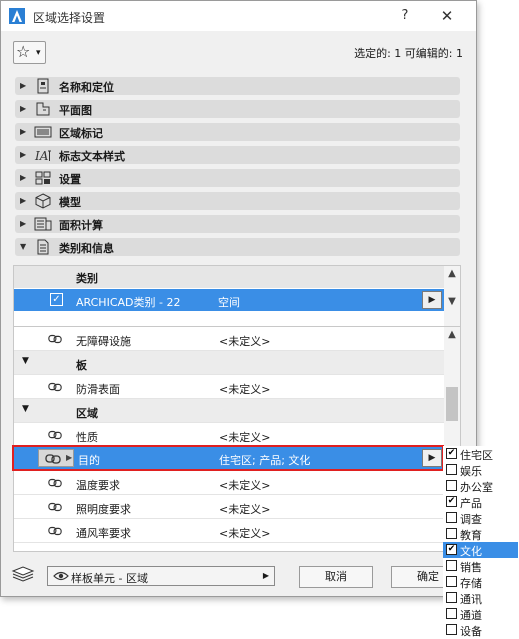 The width and height of the screenshot is (519, 639). I want to click on selection-info: 选定的: 1 可编辑的: 1, so click(408, 53).